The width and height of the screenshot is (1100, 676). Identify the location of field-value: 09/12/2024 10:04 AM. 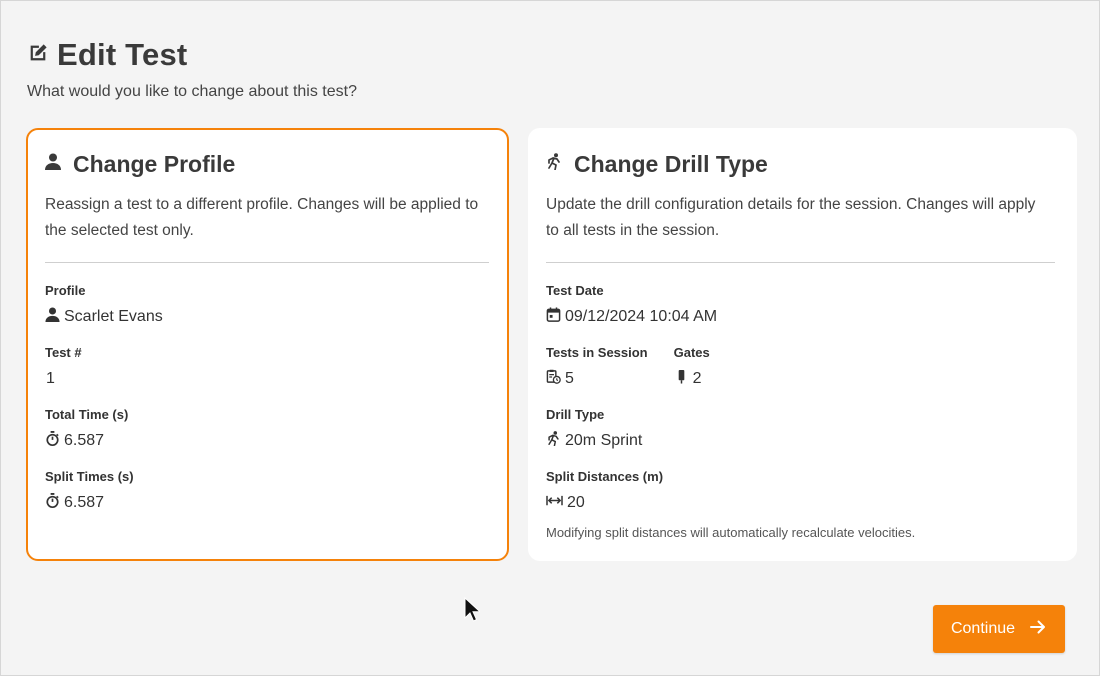
(800, 317).